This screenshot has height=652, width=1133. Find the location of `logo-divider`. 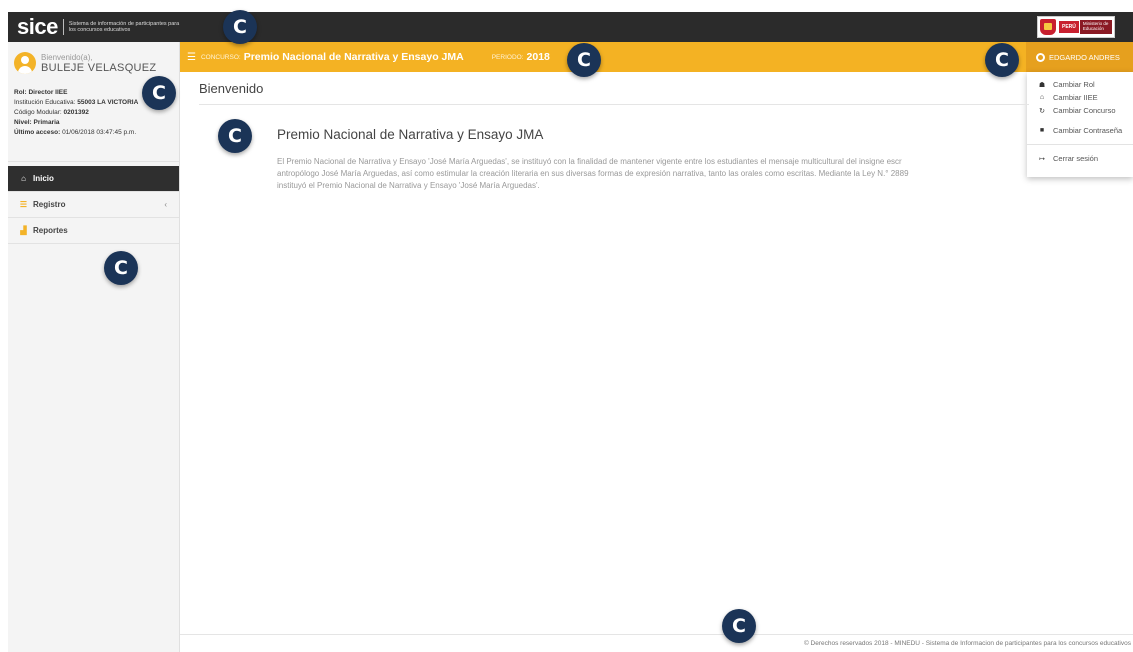

logo-divider is located at coordinates (63, 27).